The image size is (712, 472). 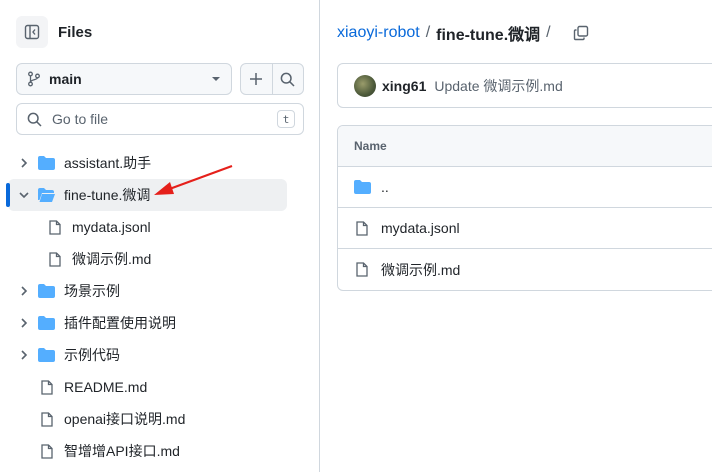 I want to click on tree-item-sample-code: 示例代码, so click(x=160, y=355).